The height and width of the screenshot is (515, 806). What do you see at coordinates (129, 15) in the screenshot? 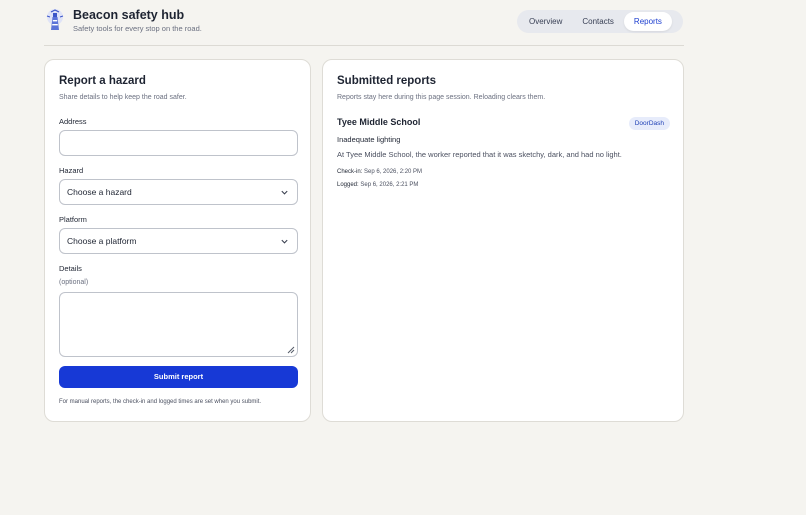
I see `app-title: Beacon safety hub` at bounding box center [129, 15].